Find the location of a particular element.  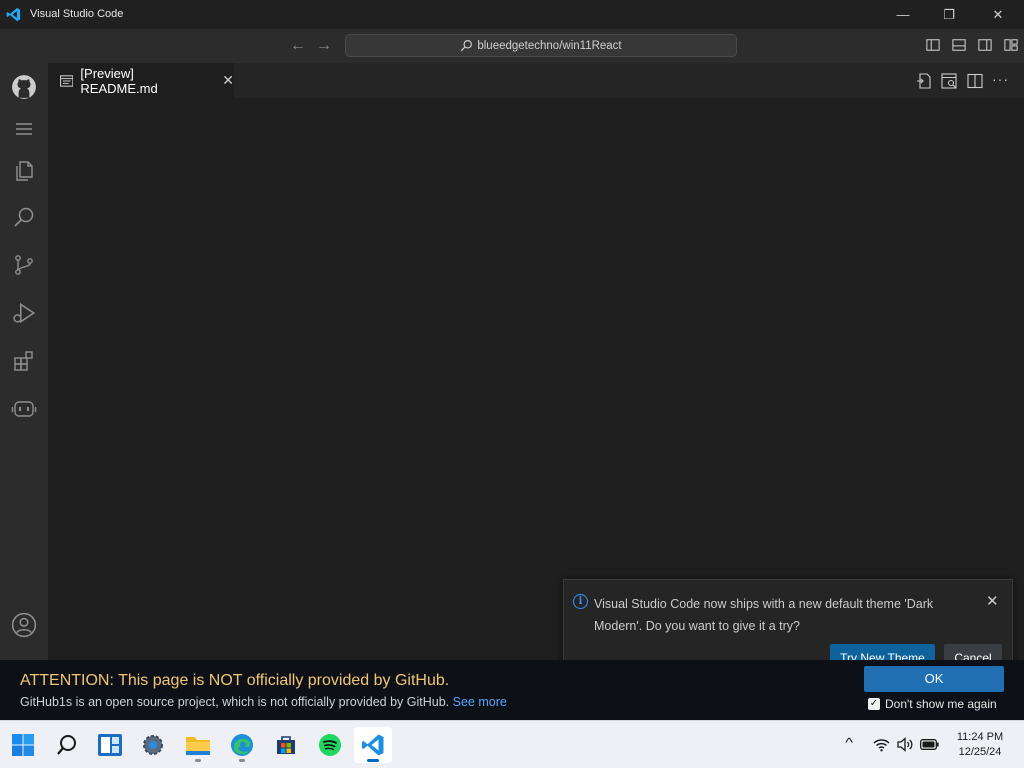

system-clock: 11:24 PM 12/25/24 is located at coordinates (980, 745).